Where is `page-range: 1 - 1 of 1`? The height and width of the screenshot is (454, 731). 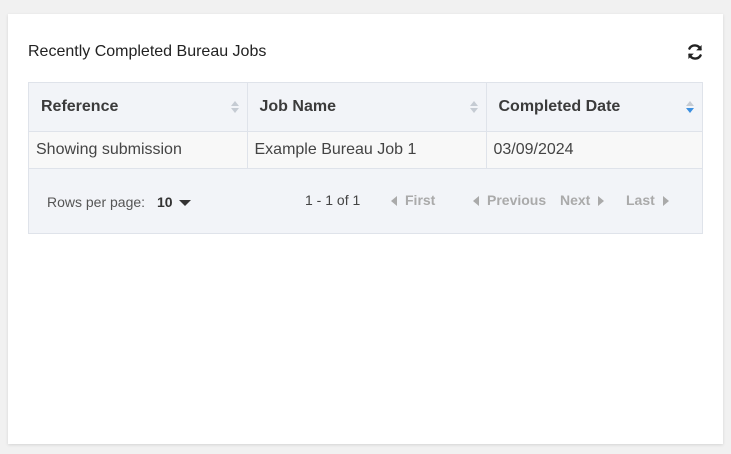 page-range: 1 - 1 of 1 is located at coordinates (333, 199).